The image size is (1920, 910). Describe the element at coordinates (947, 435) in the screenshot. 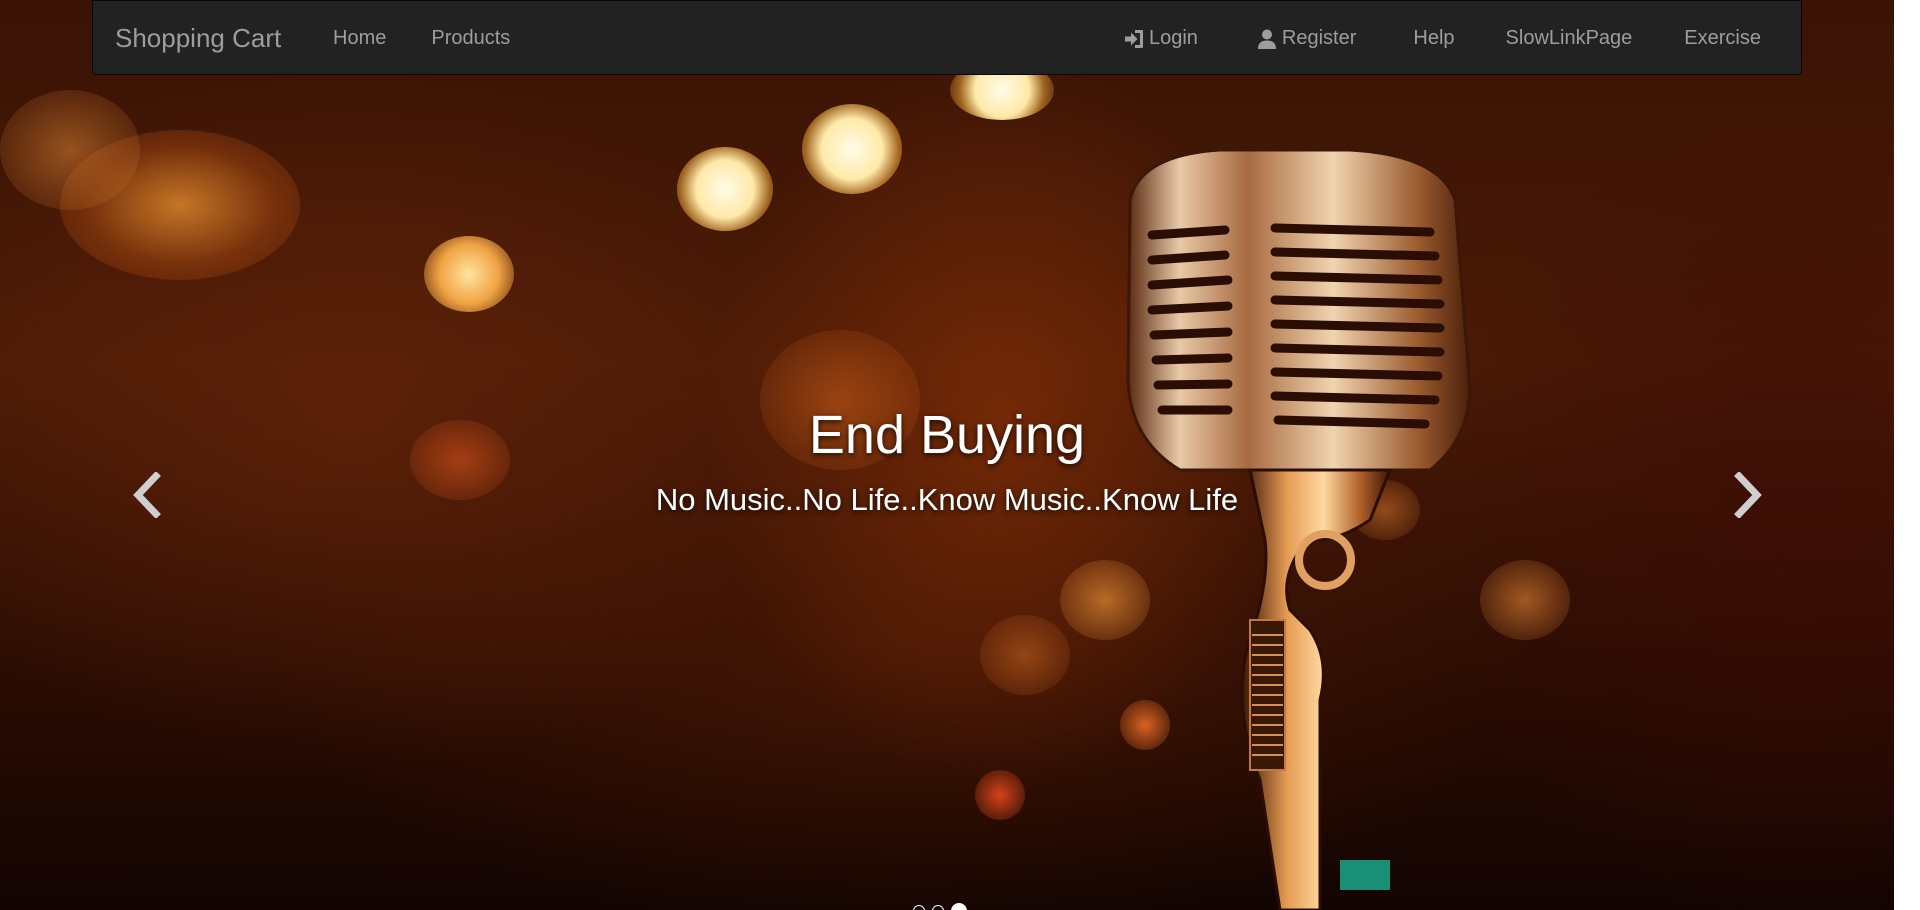

I see `carousel-caption-title: End Buying` at that location.